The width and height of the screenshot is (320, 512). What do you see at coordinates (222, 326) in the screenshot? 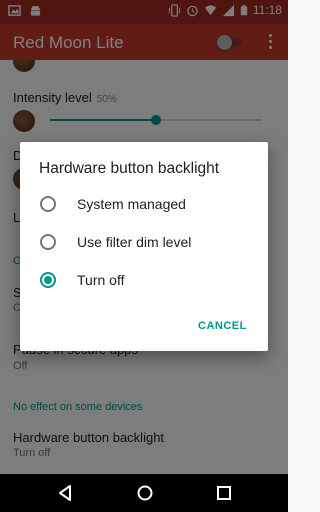
I see `cancel-button: CANCEL` at bounding box center [222, 326].